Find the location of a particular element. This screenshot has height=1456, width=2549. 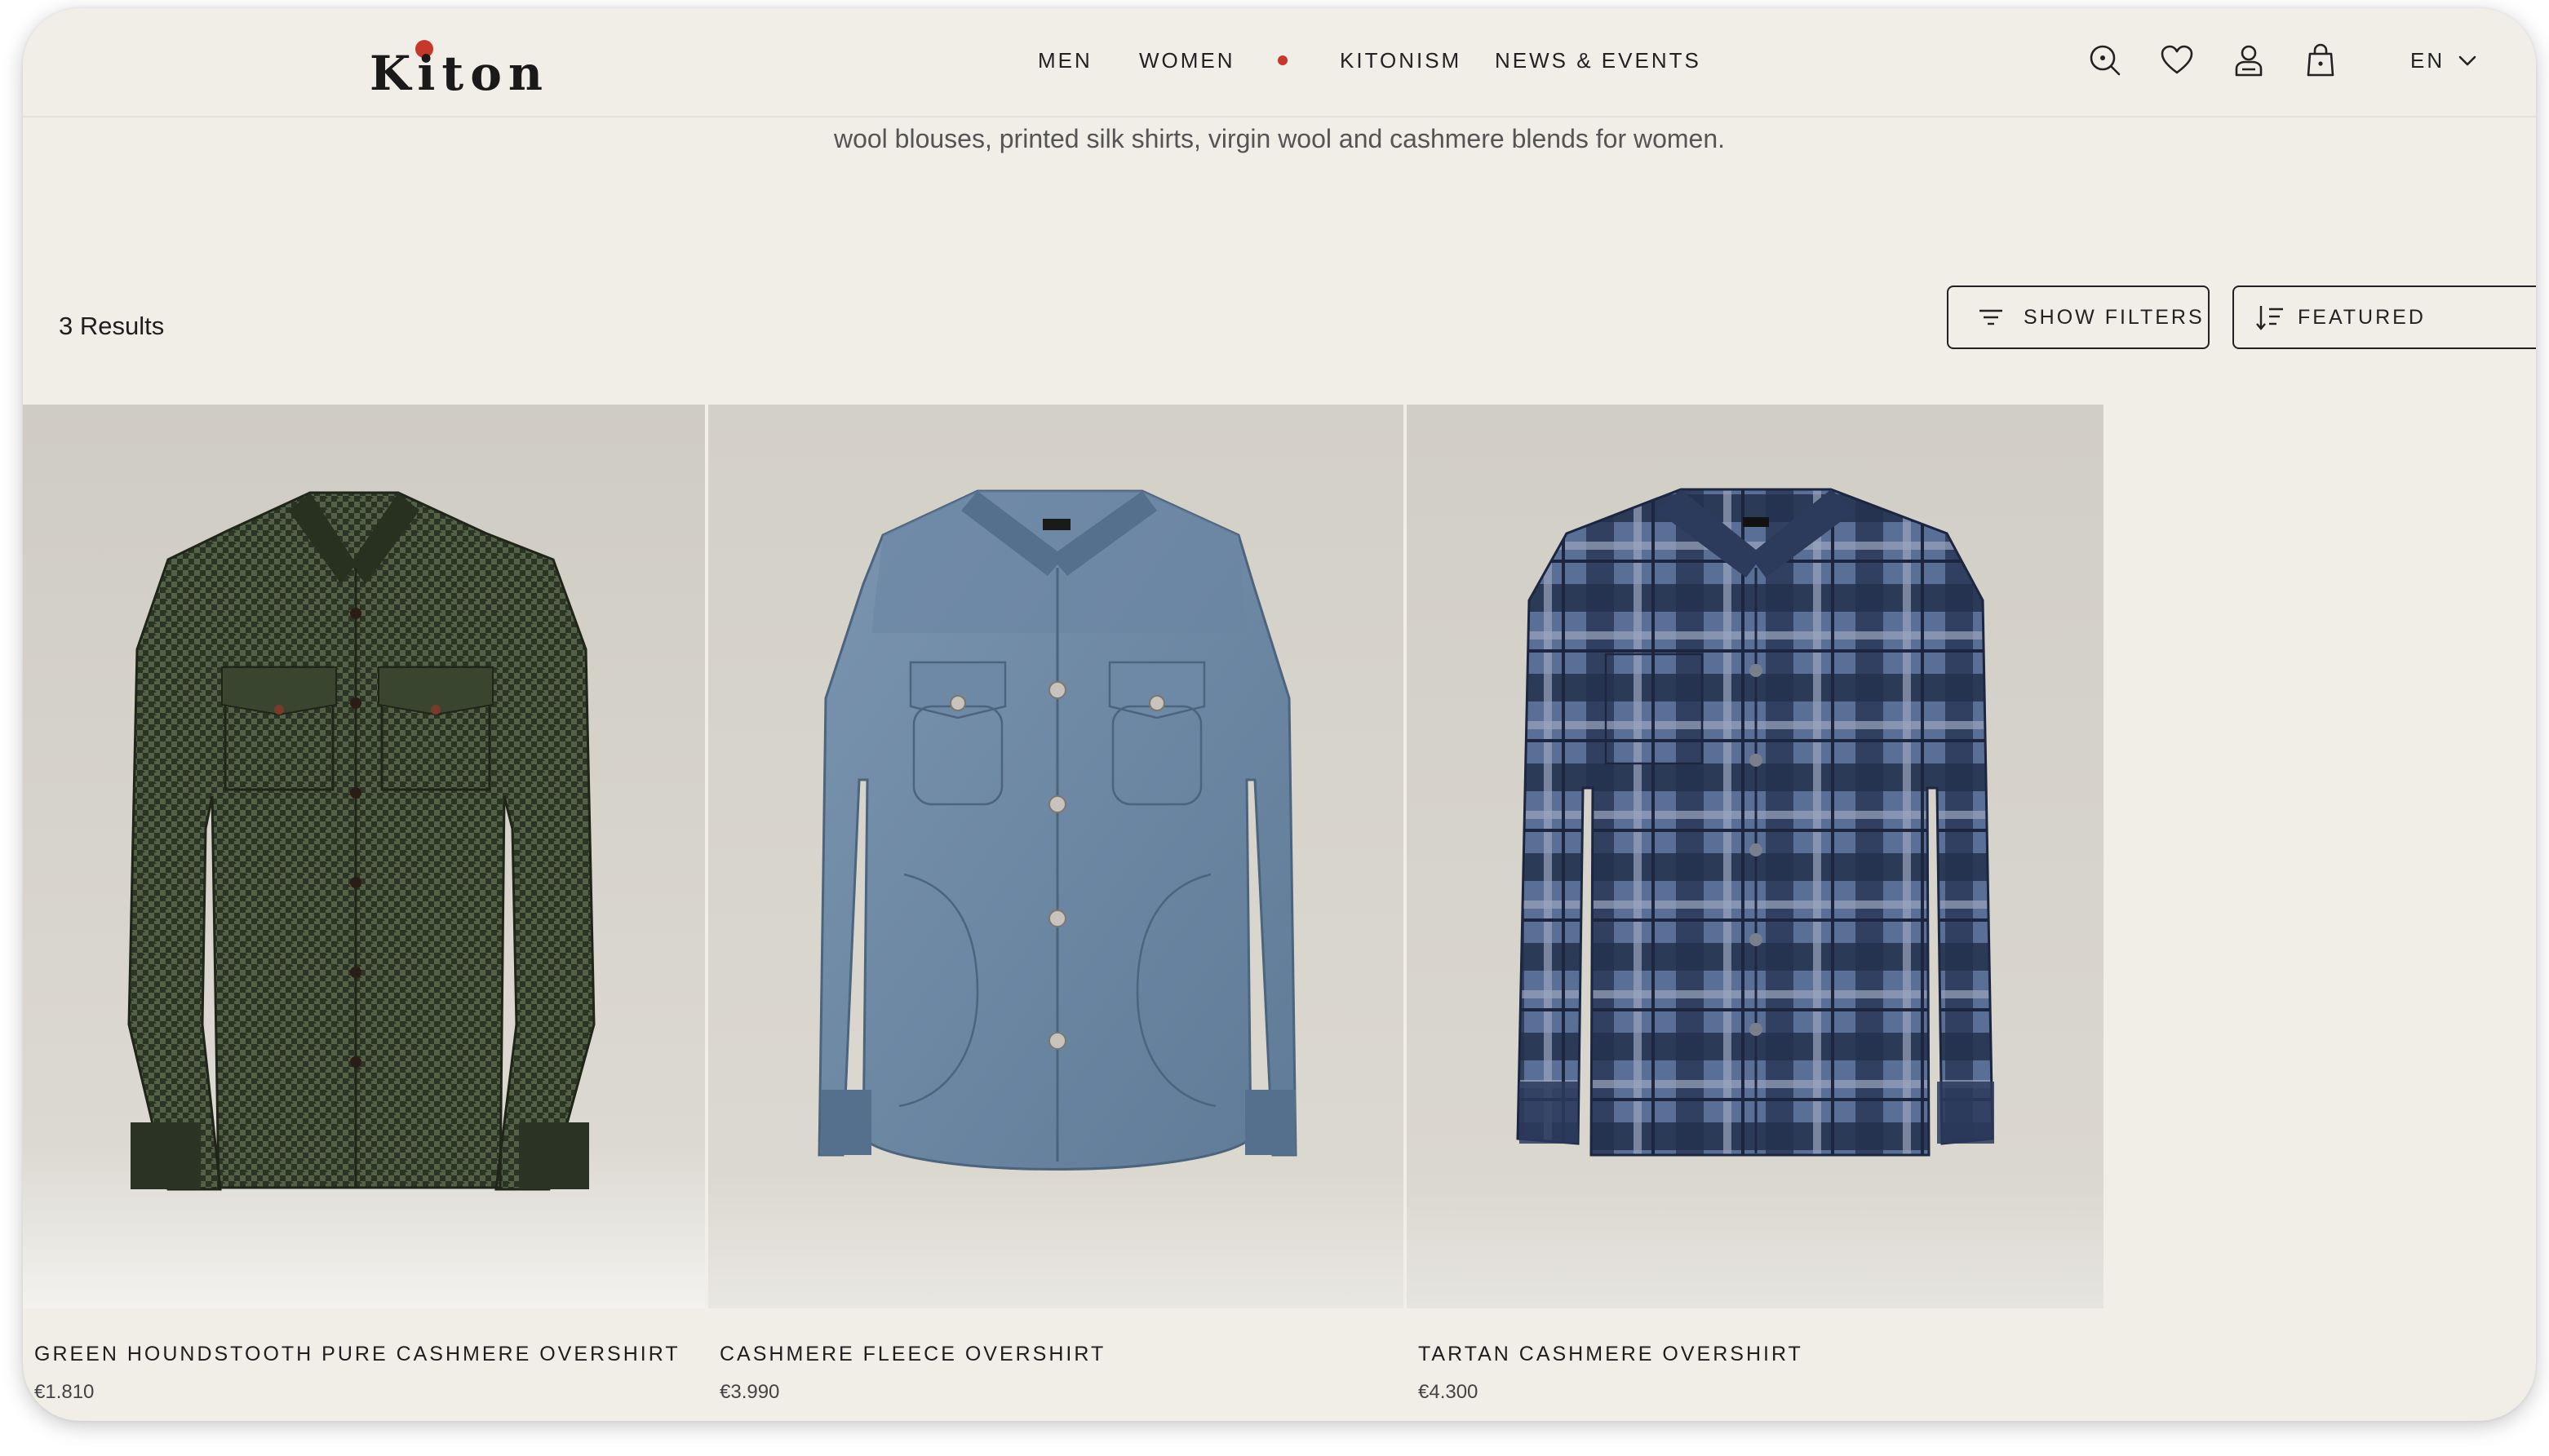

nav-kitonism: KITONISM is located at coordinates (1400, 60).